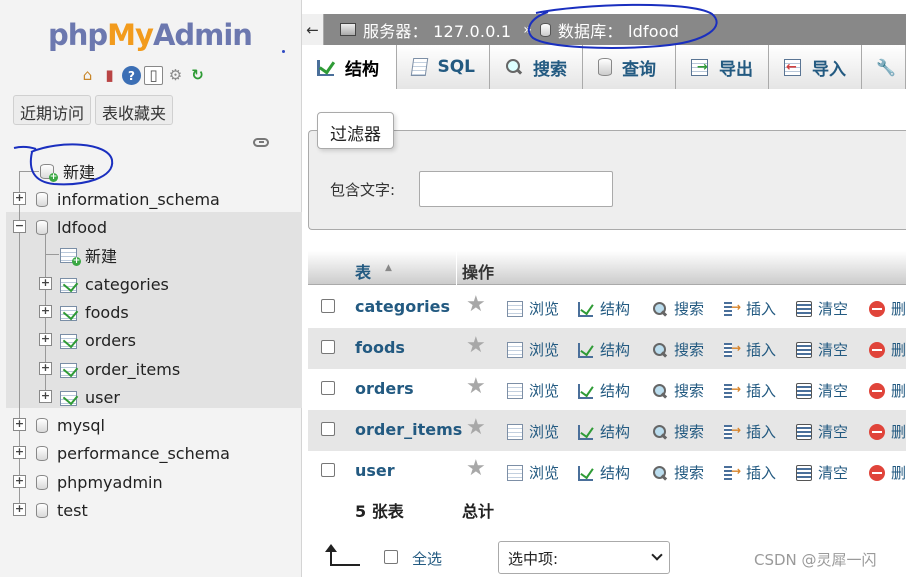 The height and width of the screenshot is (577, 906). What do you see at coordinates (114, 284) in the screenshot?
I see `tree-table-categories: categories` at bounding box center [114, 284].